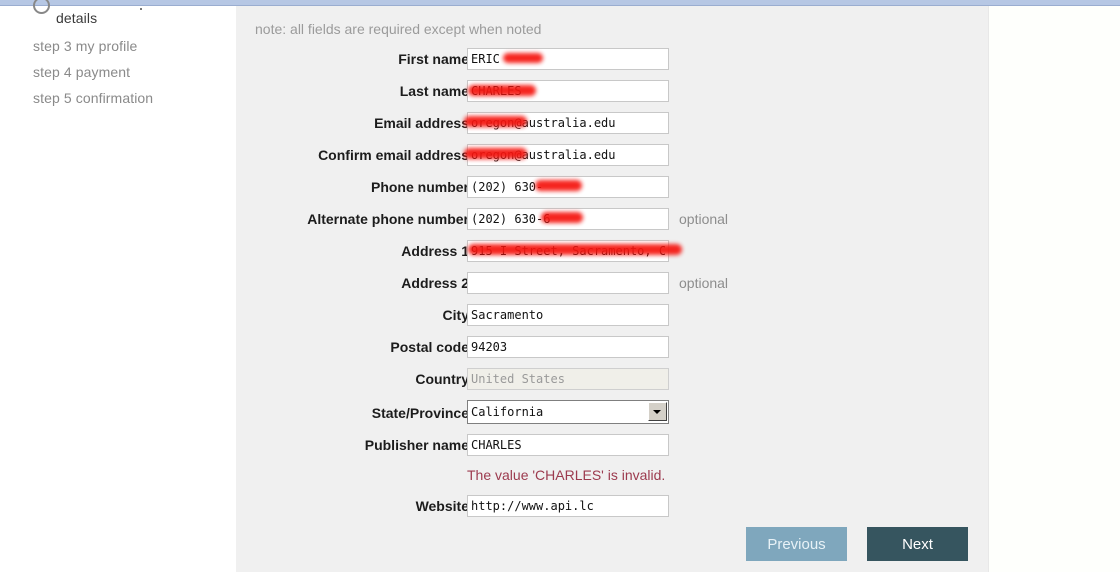  Describe the element at coordinates (435, 251) in the screenshot. I see `label-address-1: Address 1` at that location.